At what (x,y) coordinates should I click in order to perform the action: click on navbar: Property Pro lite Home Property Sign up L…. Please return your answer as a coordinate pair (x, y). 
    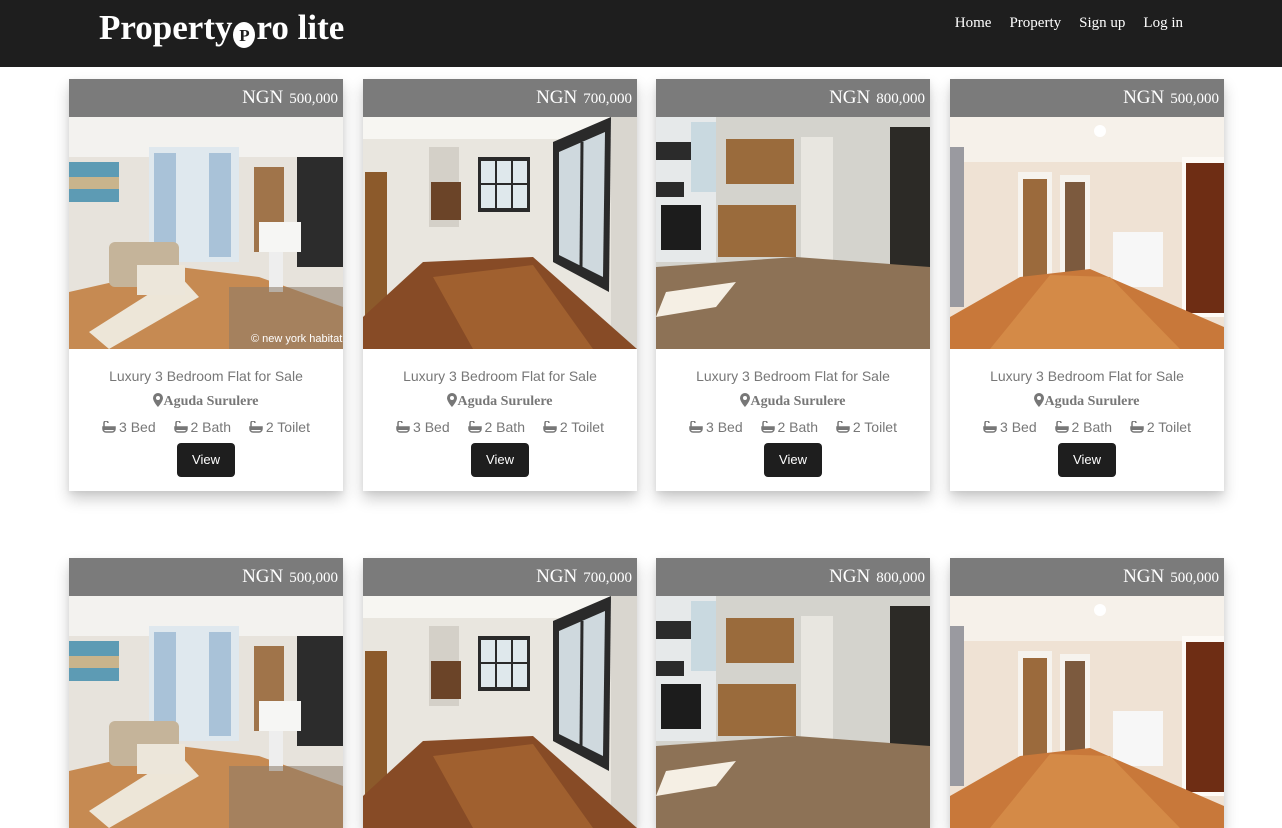
    Looking at the image, I should click on (641, 33).